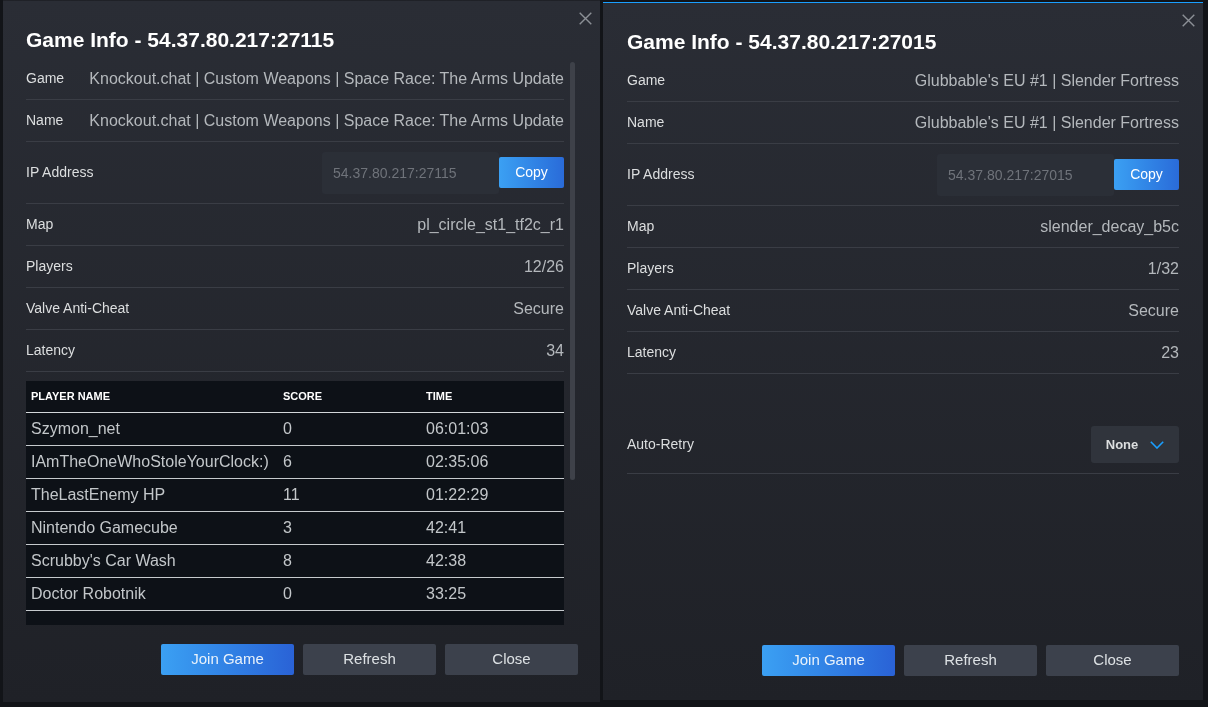 The width and height of the screenshot is (1208, 707). What do you see at coordinates (458, 495) in the screenshot?
I see `table-cell-text: 01:22:29` at bounding box center [458, 495].